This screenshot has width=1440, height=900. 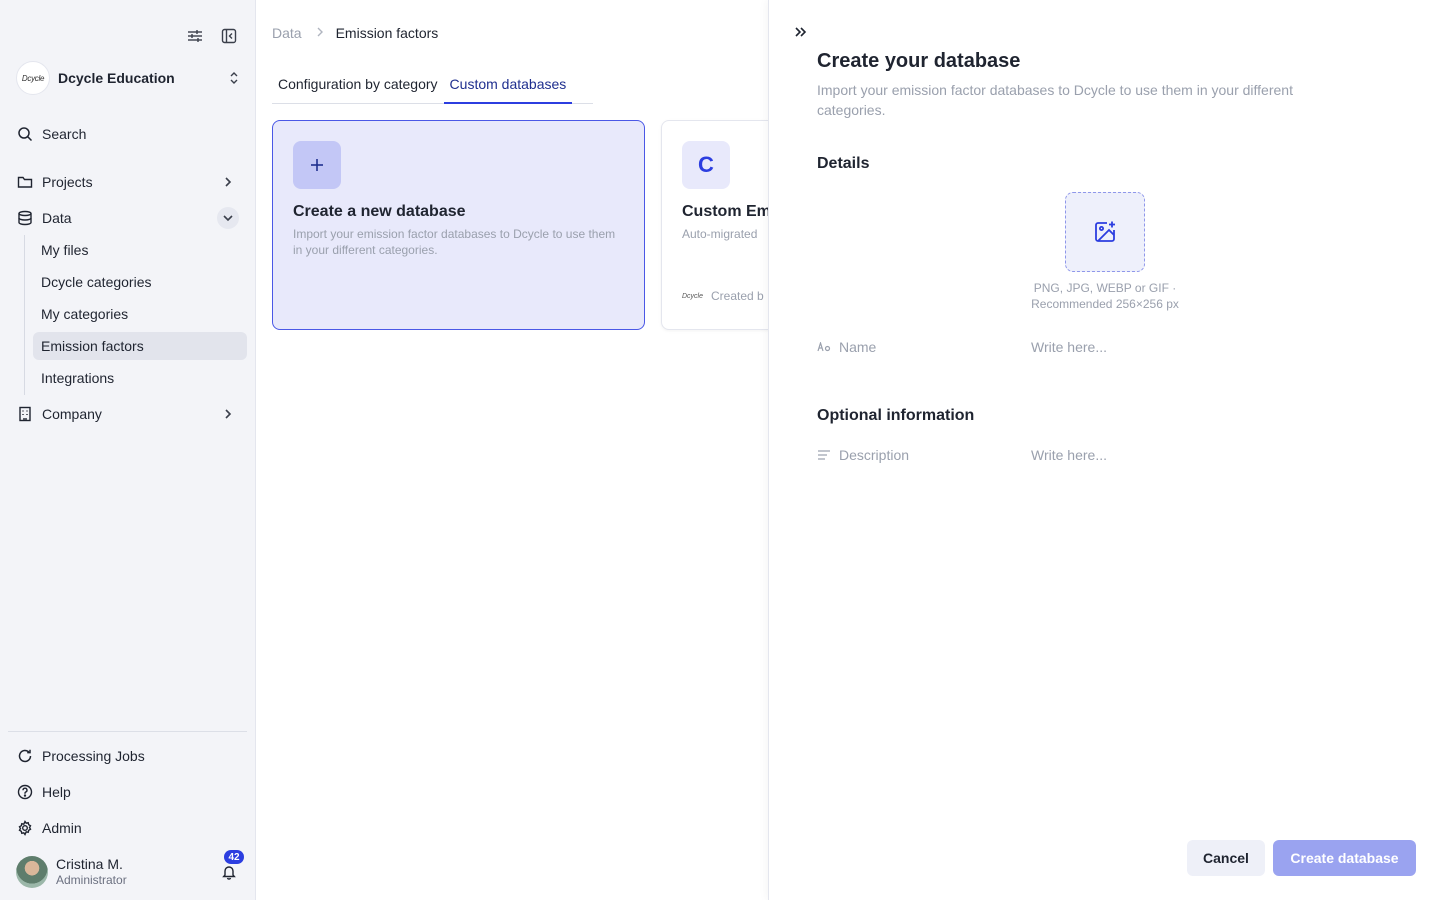 I want to click on building-icon, so click(x=25, y=414).